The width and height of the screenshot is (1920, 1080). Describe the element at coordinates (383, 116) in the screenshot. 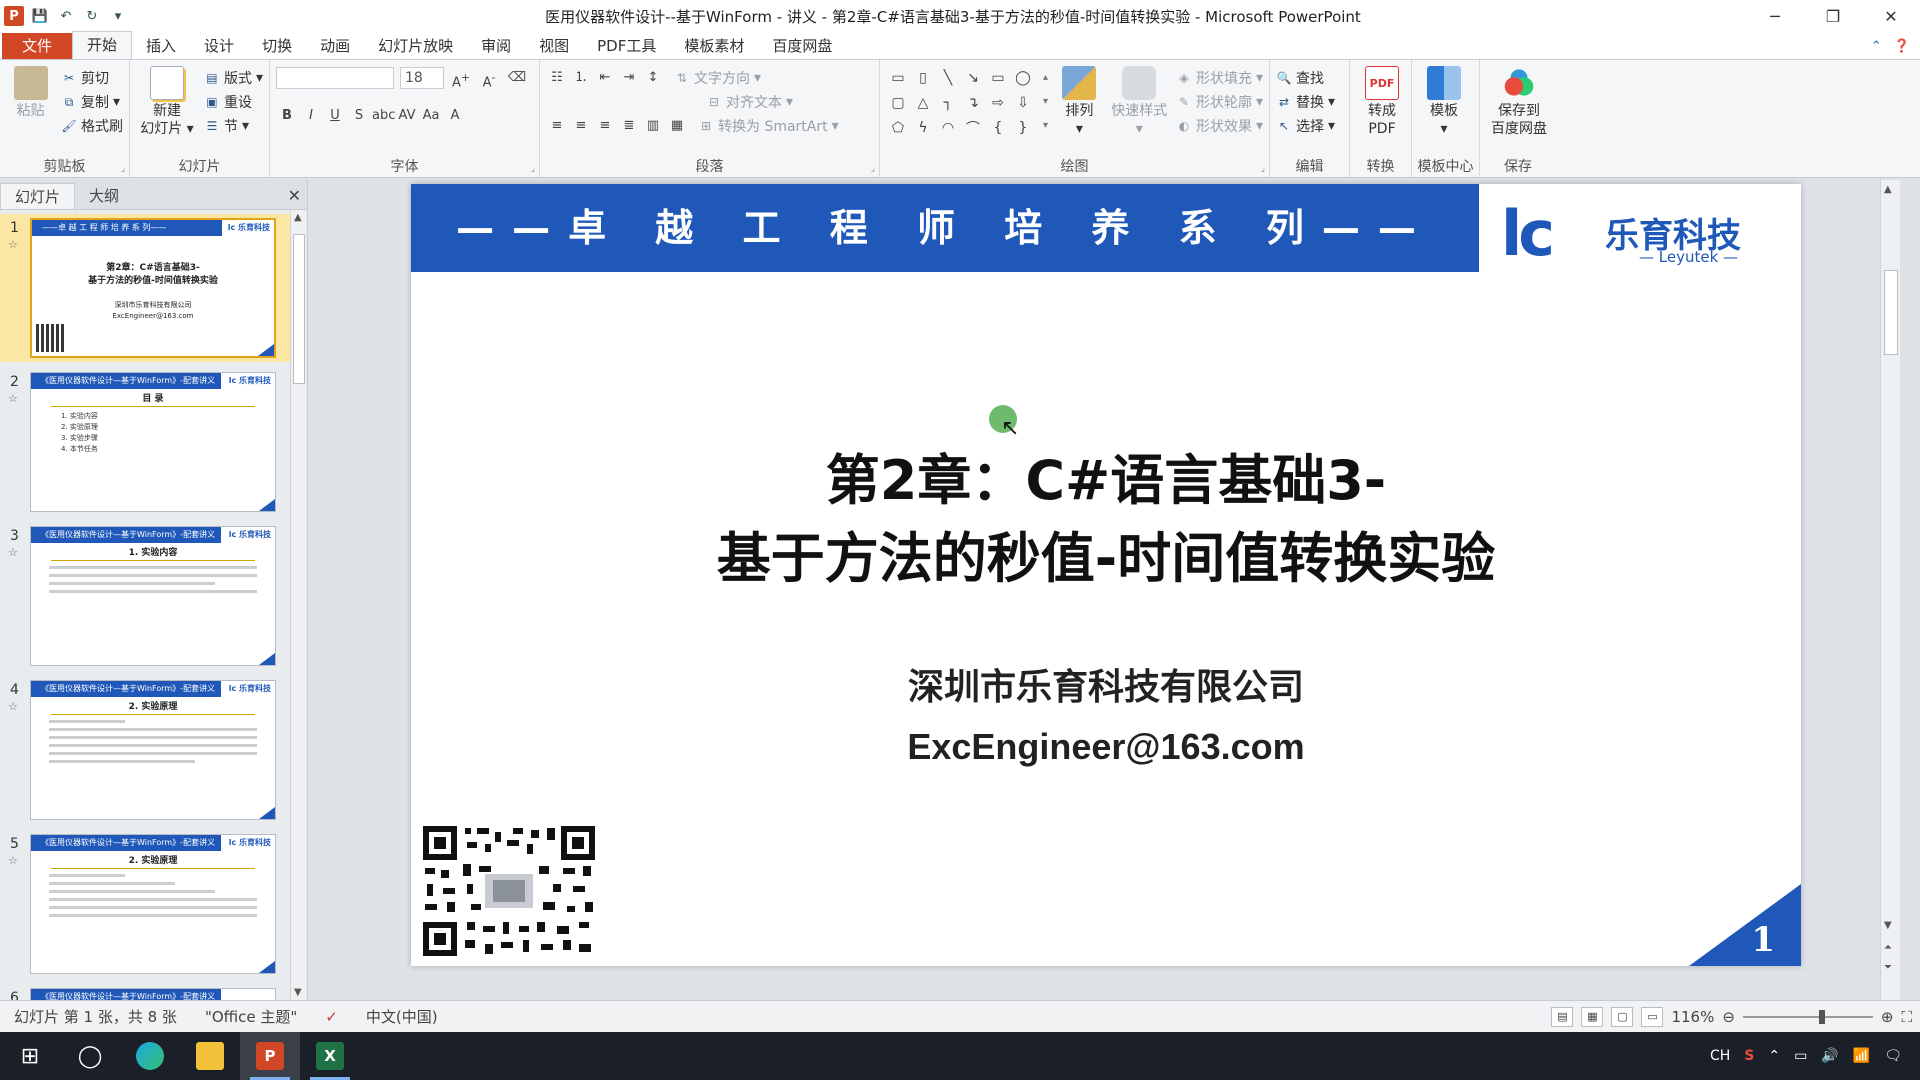

I see `shadow-text-icon: abc` at that location.